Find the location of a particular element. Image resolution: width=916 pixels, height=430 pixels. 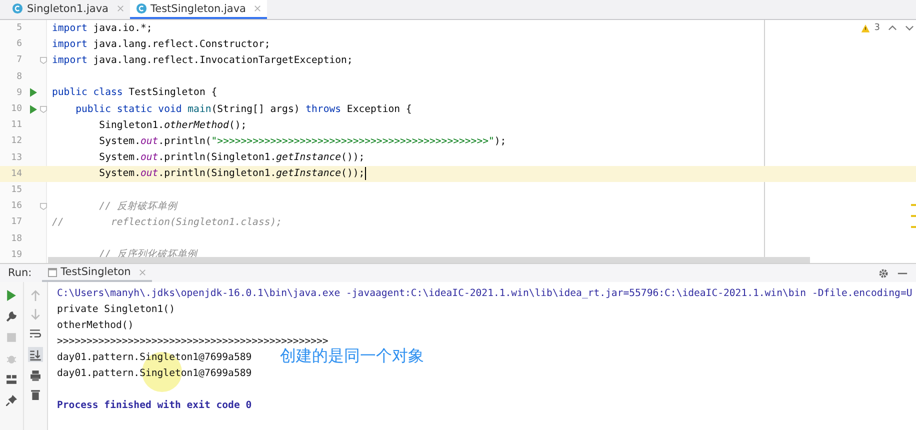

console-icon is located at coordinates (52, 272).